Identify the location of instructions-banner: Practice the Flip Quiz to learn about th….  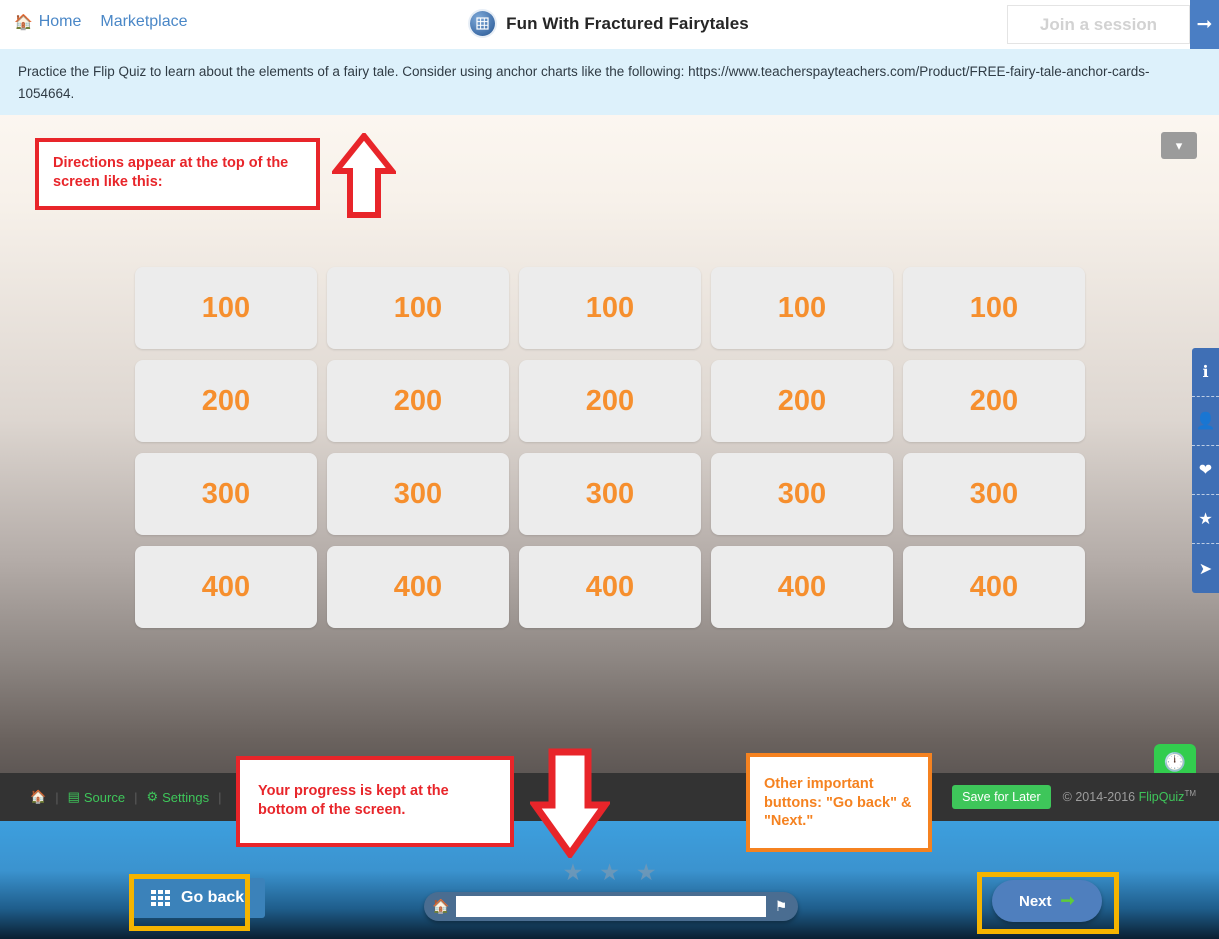
(609, 82).